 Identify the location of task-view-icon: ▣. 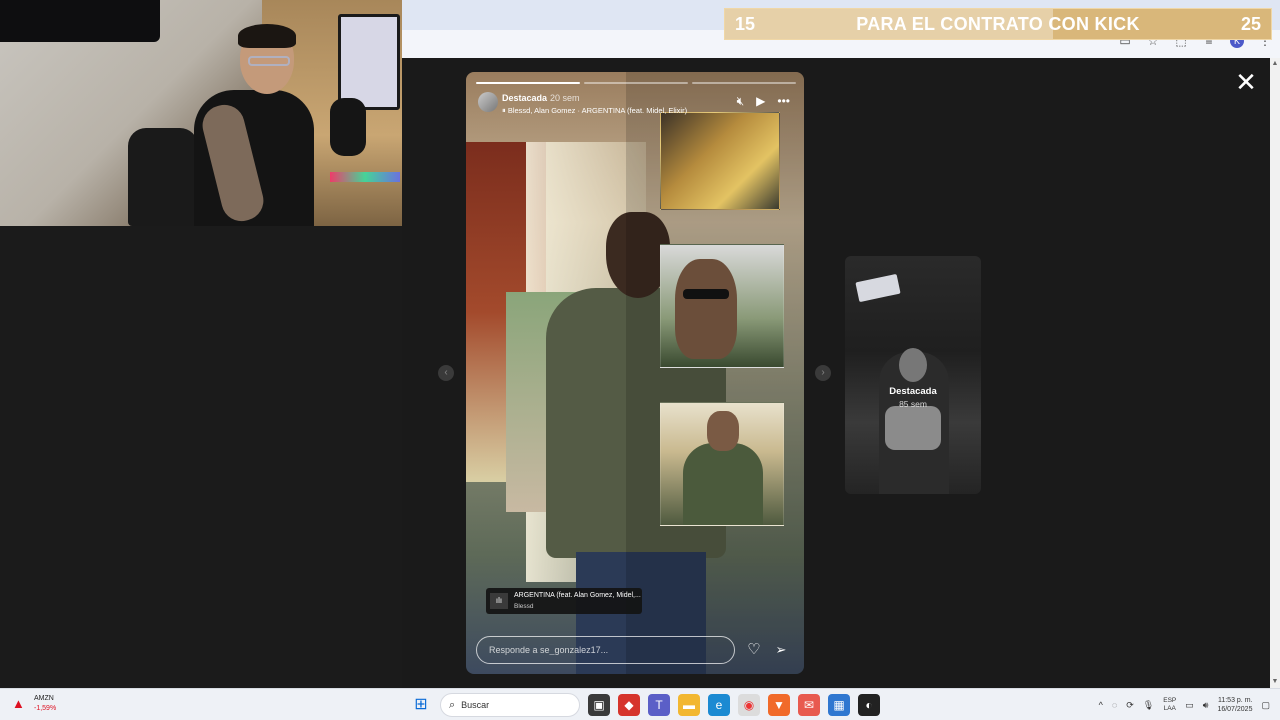
(599, 705).